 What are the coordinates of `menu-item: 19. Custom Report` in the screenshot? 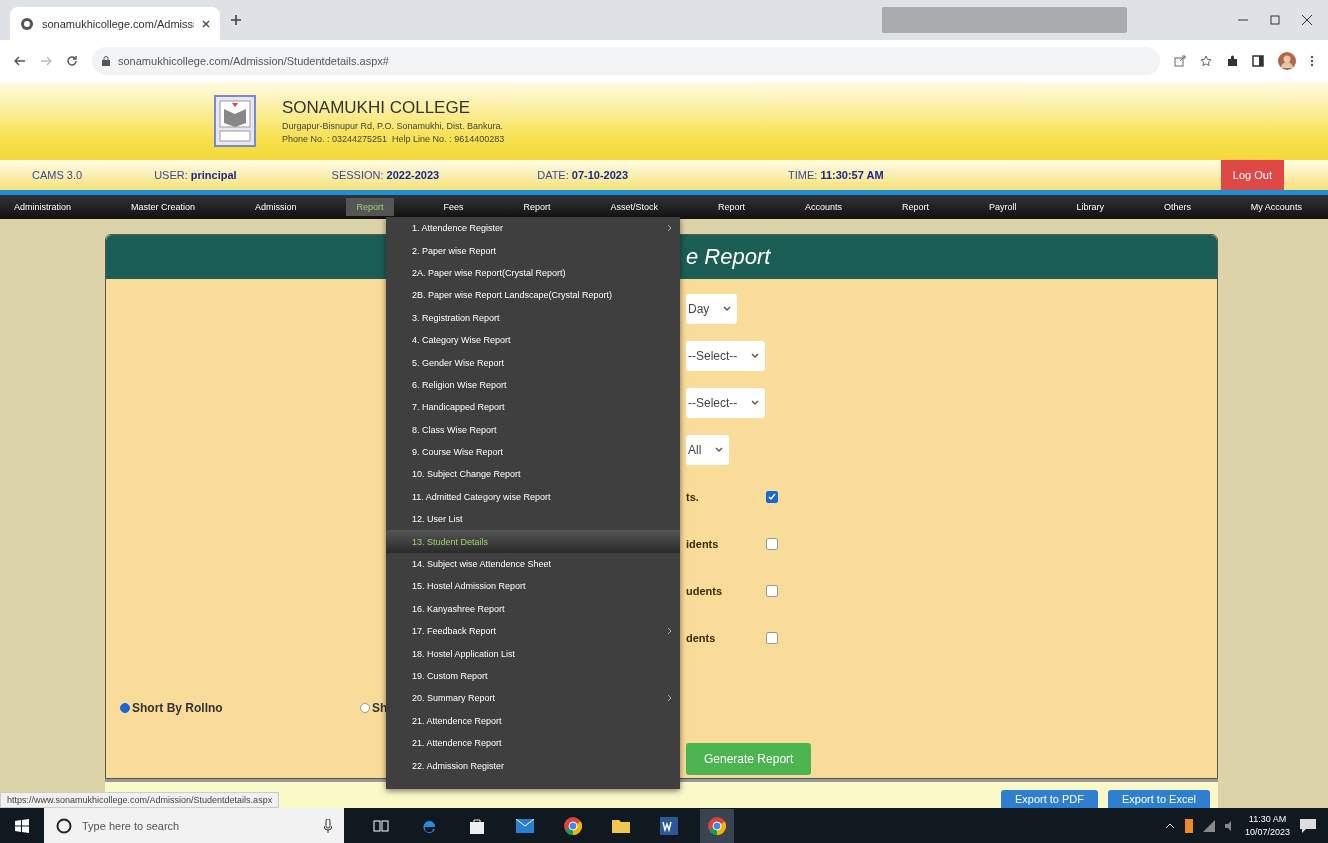 It's located at (533, 676).